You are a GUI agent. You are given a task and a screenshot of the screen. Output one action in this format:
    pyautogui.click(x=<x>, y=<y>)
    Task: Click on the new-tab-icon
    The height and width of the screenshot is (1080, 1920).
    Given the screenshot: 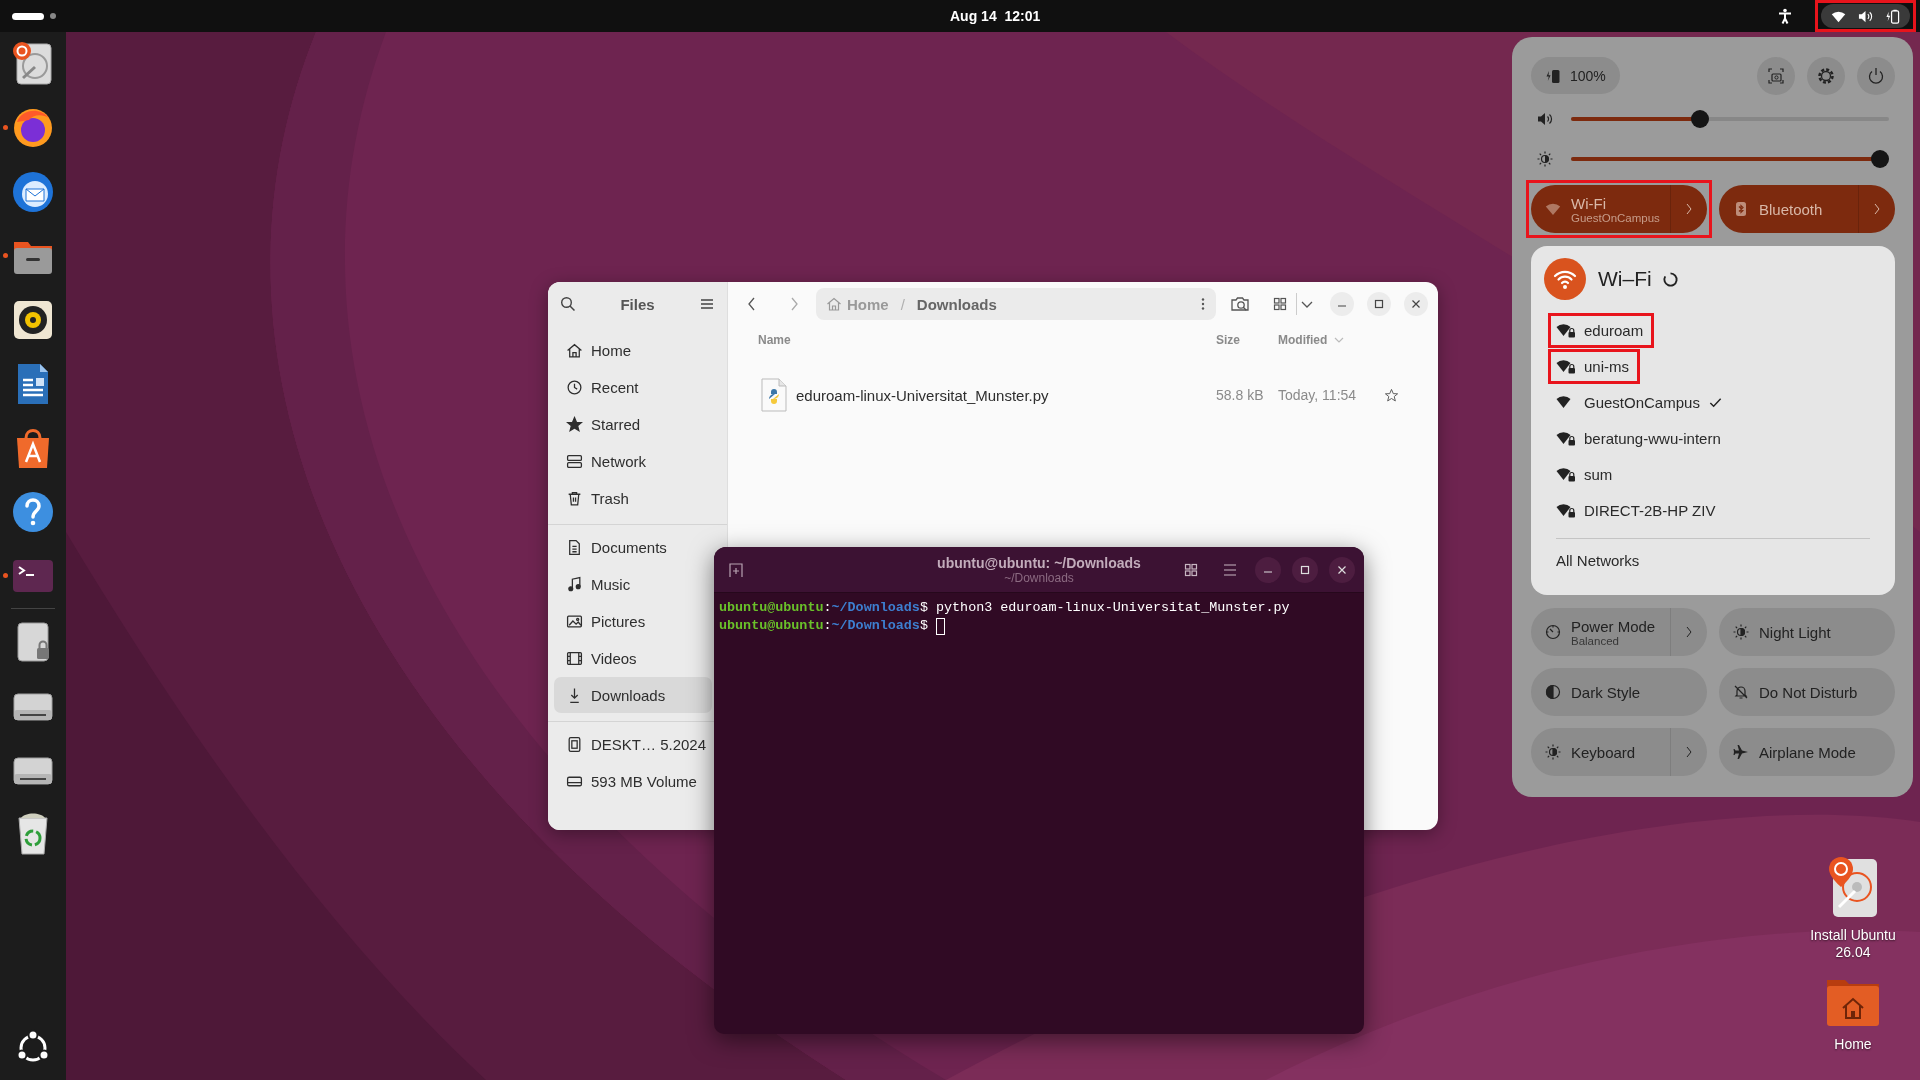 What is the action you would take?
    pyautogui.click(x=736, y=569)
    